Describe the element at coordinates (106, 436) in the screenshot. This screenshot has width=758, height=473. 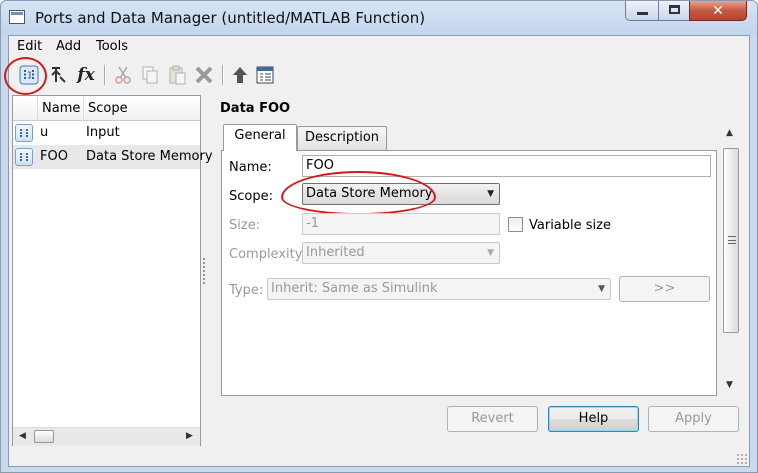
I see `horizontal-scrollbar: ◀ ▶` at that location.